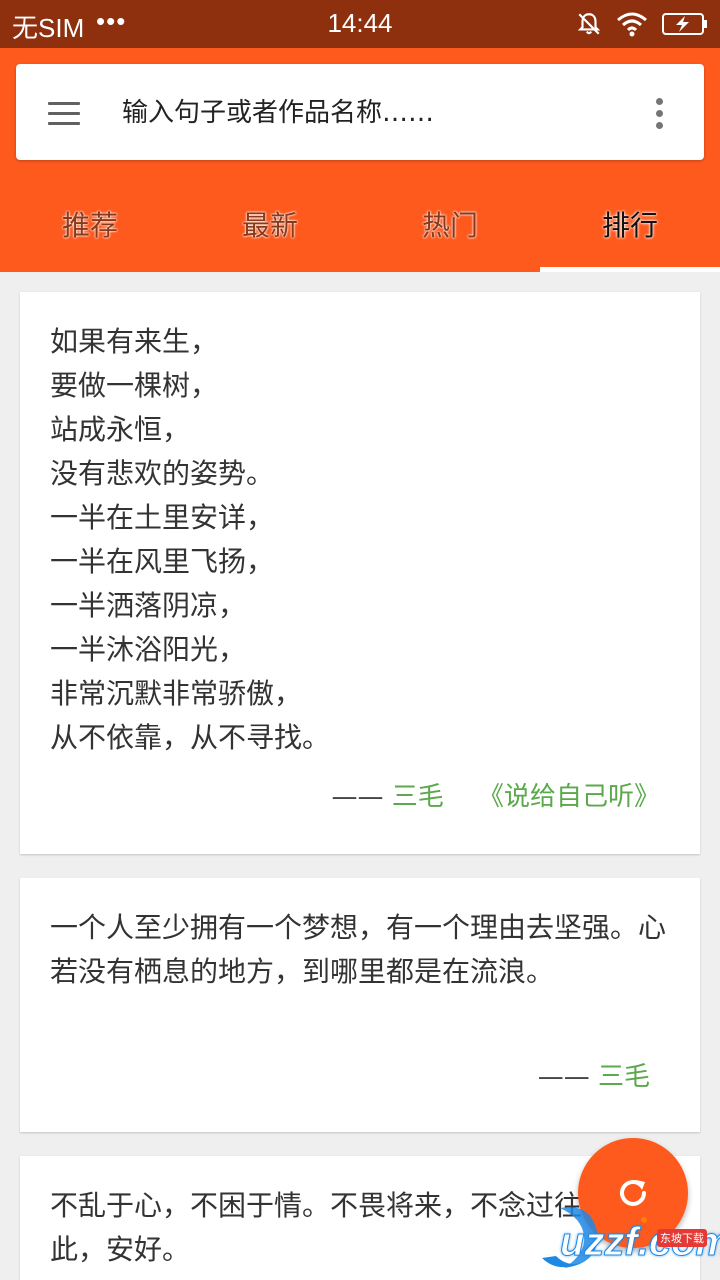  Describe the element at coordinates (659, 114) in the screenshot. I see `more-vert-icon` at that location.